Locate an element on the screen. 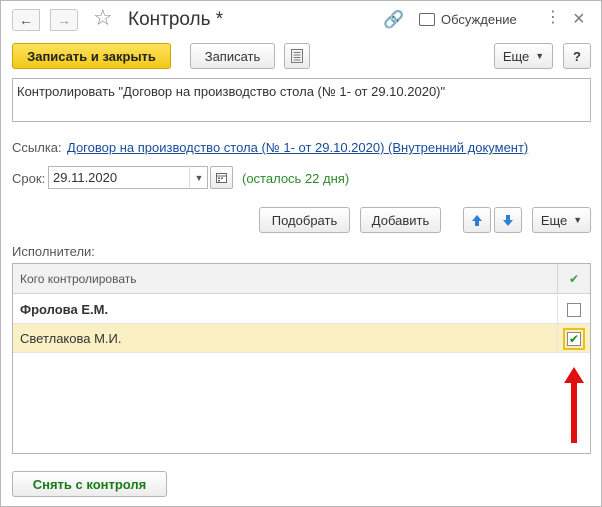 The width and height of the screenshot is (602, 507). control-checkbox-checked: ✔ is located at coordinates (574, 338).